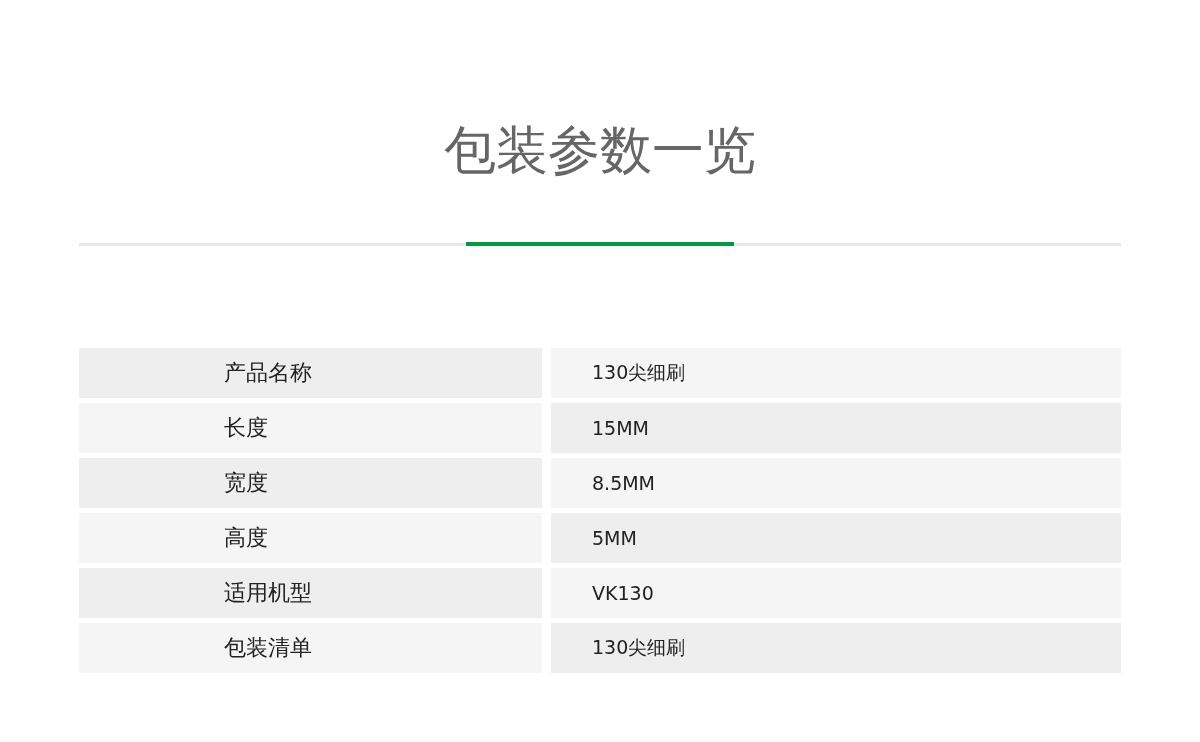 This screenshot has height=742, width=1200. What do you see at coordinates (310, 373) in the screenshot?
I see `table-cell: 产品名称` at bounding box center [310, 373].